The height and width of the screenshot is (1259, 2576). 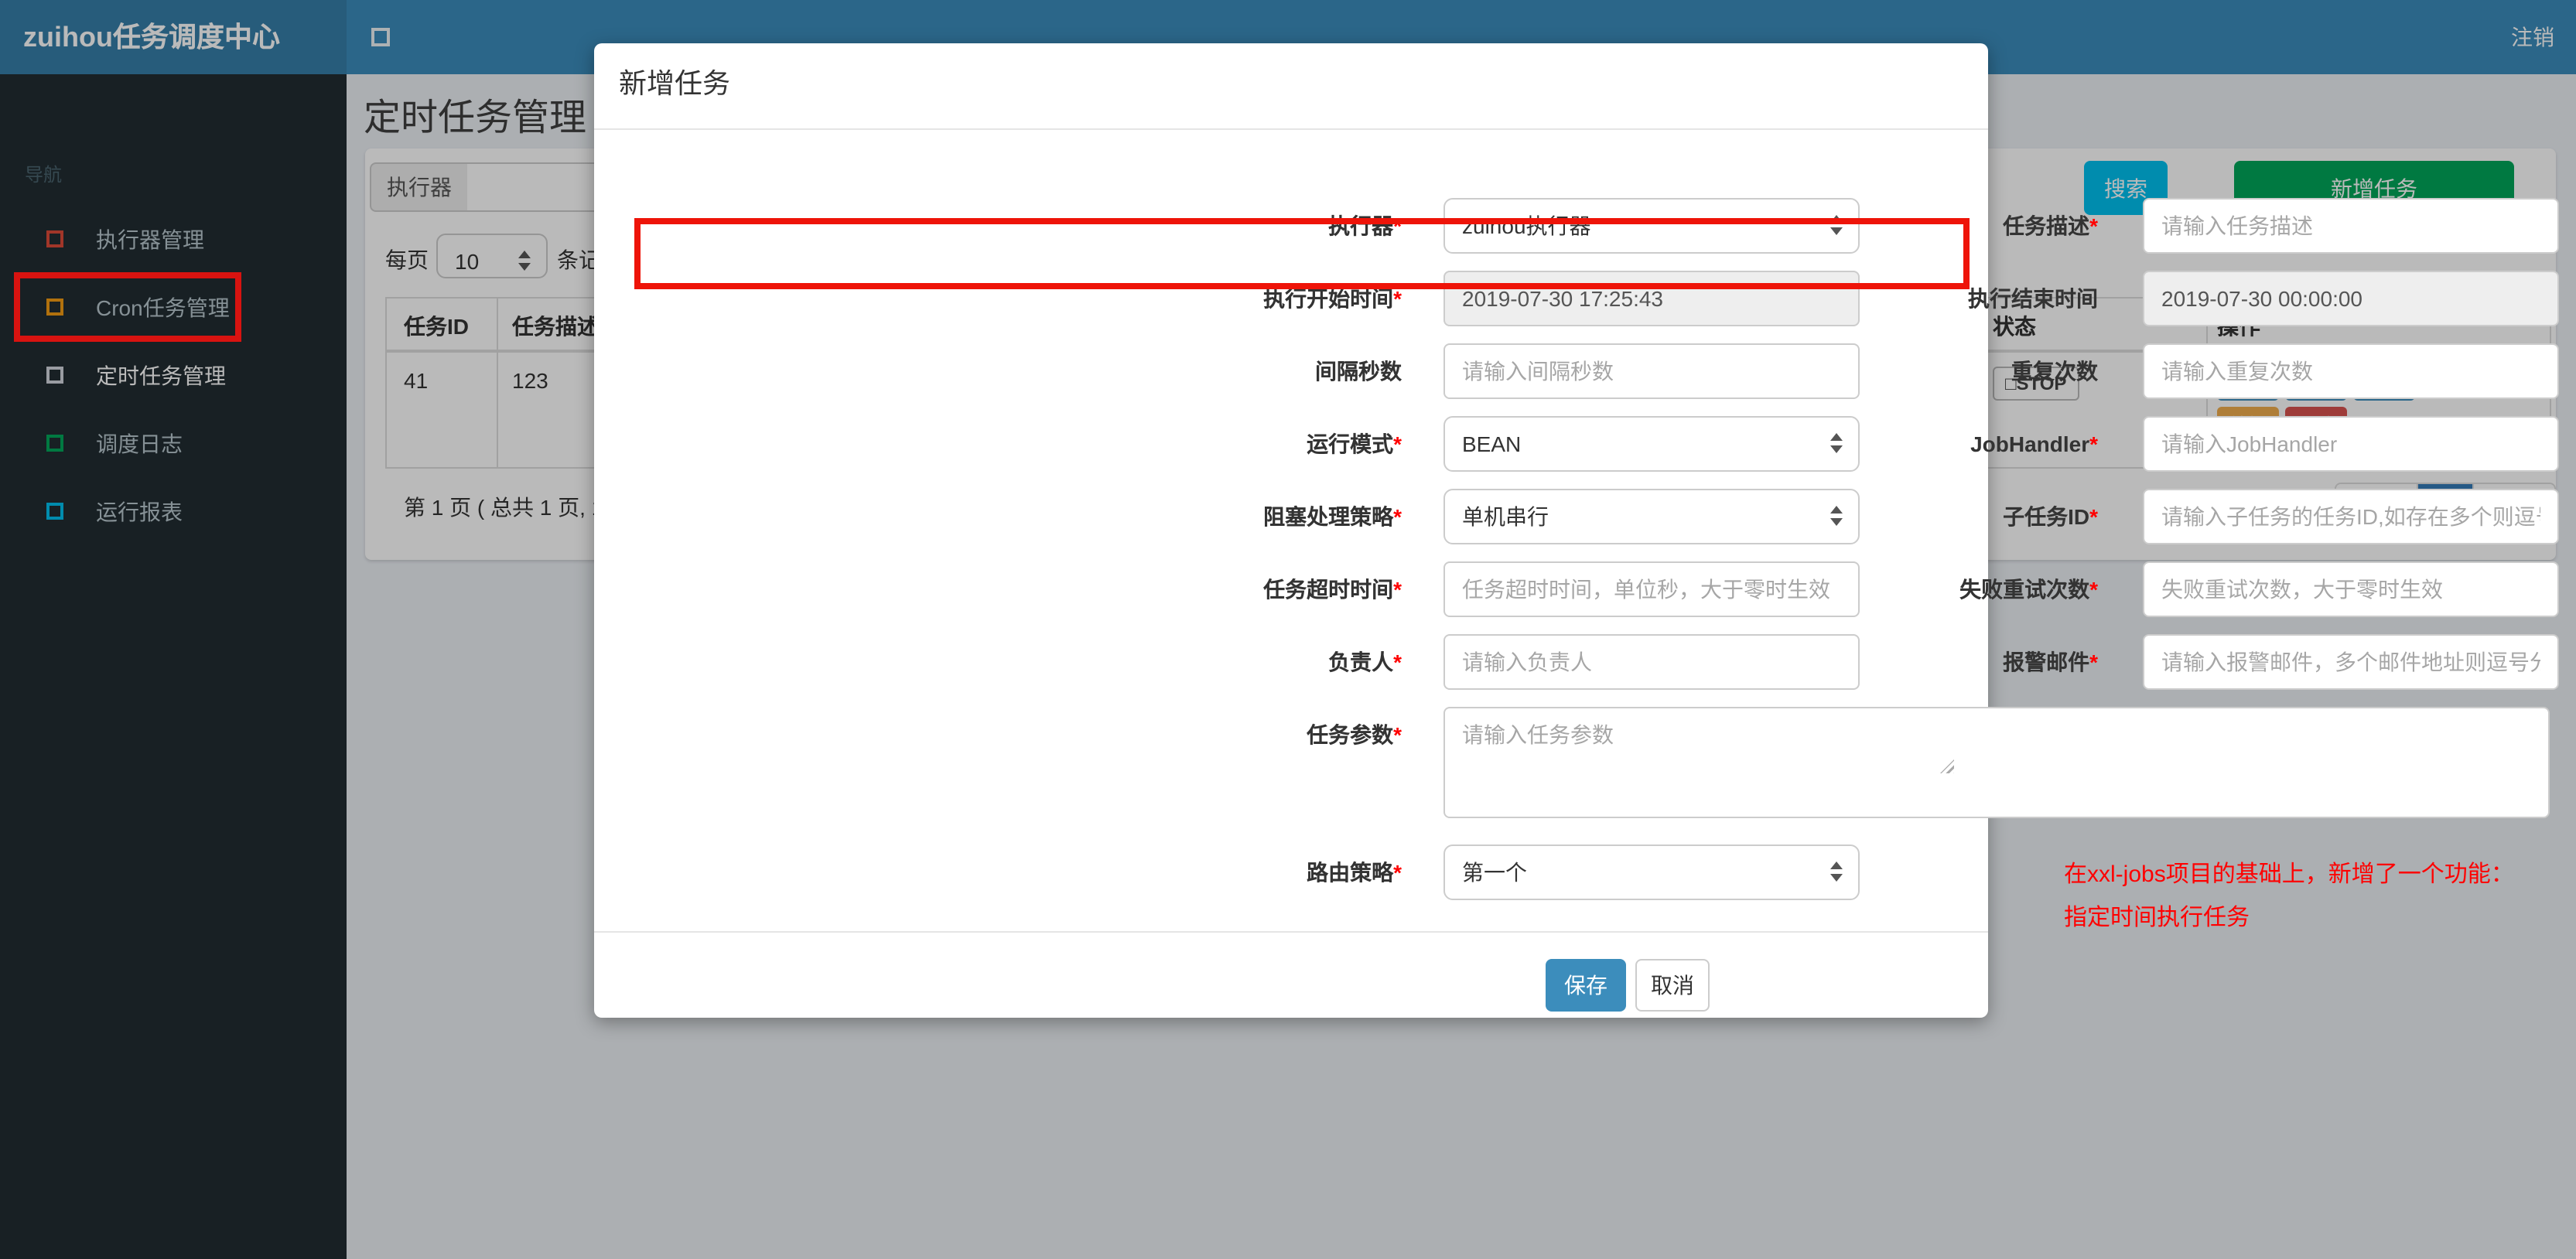 What do you see at coordinates (2050, 517) in the screenshot?
I see `field-label: 子任务ID*` at bounding box center [2050, 517].